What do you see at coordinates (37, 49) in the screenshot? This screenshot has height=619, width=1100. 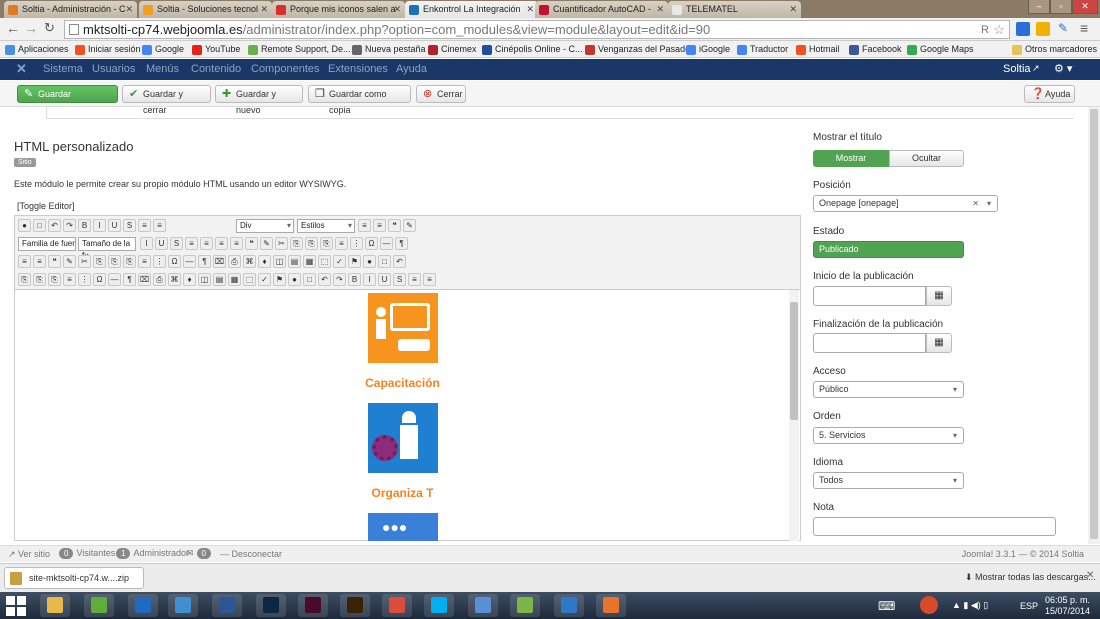 I see `bookmark-item: Aplicaciones` at bounding box center [37, 49].